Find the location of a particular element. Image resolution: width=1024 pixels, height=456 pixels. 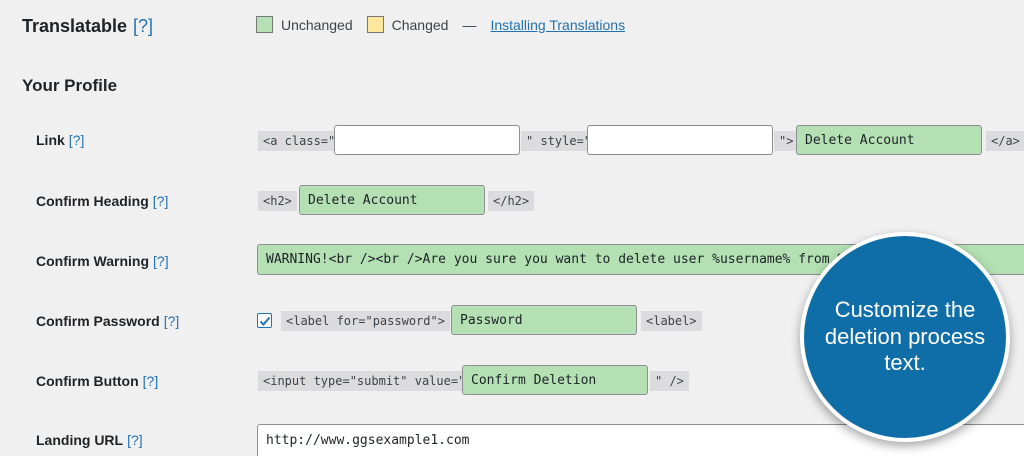

link-text-input: Delete Account is located at coordinates (889, 140).